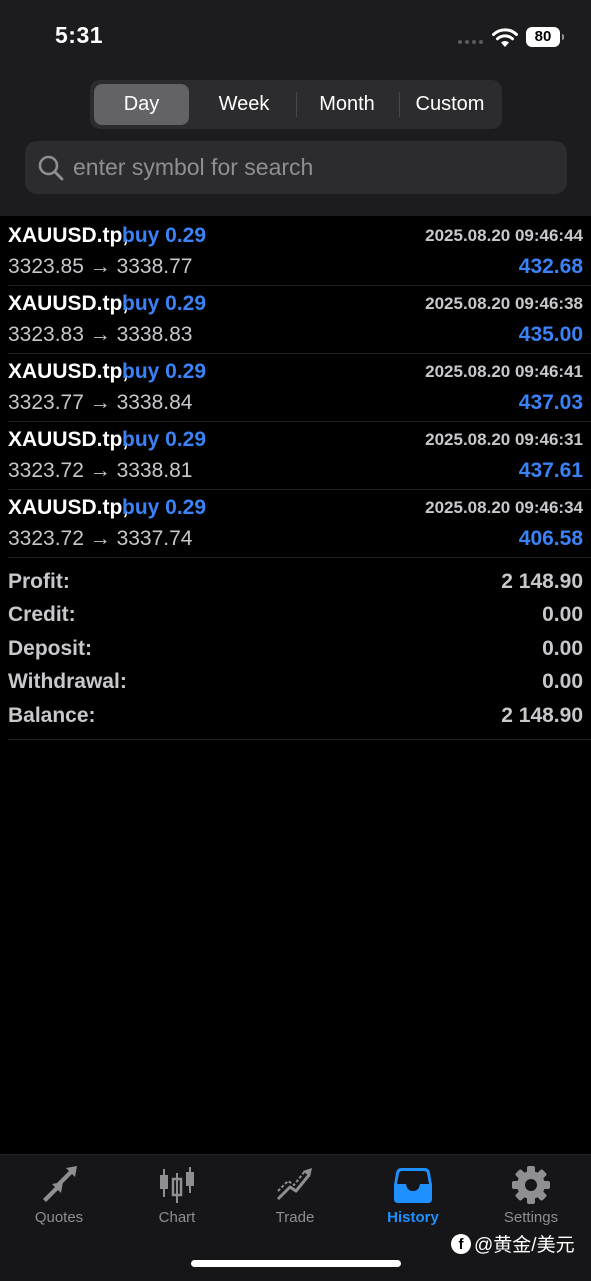 This screenshot has width=591, height=1281. What do you see at coordinates (100, 470) in the screenshot?
I see `deal-prices: 3323.72 → 3338.81` at bounding box center [100, 470].